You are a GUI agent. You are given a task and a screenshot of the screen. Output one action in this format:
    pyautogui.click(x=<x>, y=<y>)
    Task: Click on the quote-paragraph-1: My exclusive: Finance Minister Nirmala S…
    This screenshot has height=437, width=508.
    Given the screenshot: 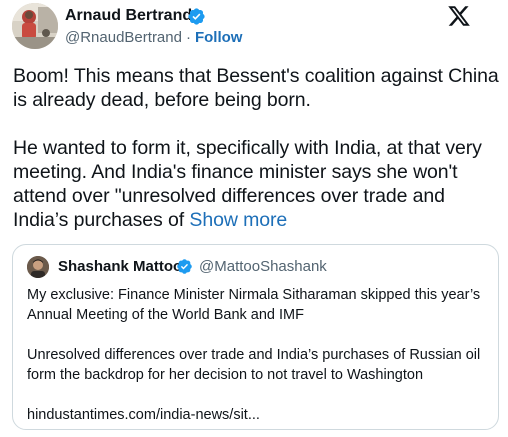 What is the action you would take?
    pyautogui.click(x=254, y=305)
    